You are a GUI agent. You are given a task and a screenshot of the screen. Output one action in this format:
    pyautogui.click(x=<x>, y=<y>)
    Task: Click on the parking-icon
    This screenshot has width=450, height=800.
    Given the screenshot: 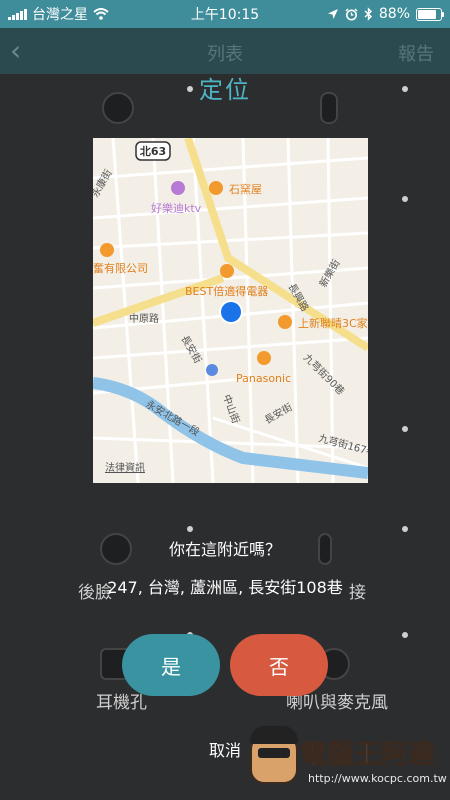 What is the action you would take?
    pyautogui.click(x=212, y=370)
    